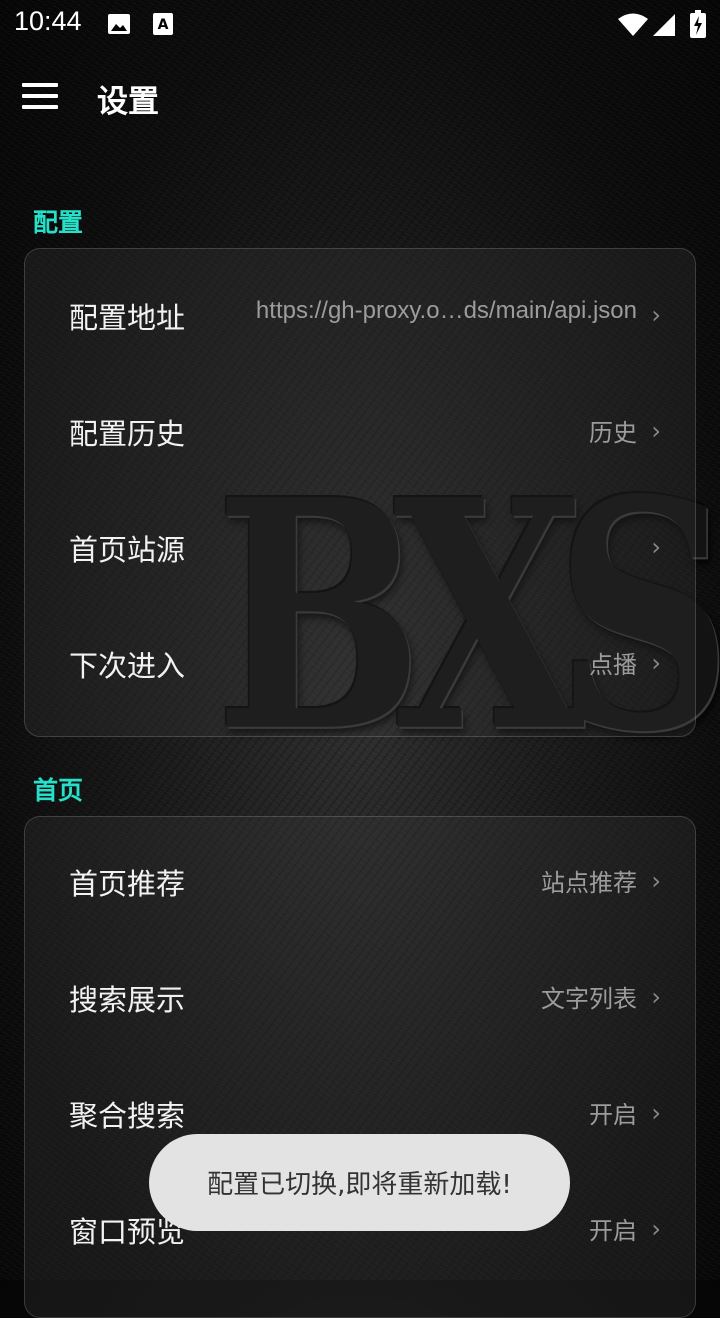 This screenshot has width=720, height=1318. What do you see at coordinates (58, 790) in the screenshot?
I see `section-title-home: 首页` at bounding box center [58, 790].